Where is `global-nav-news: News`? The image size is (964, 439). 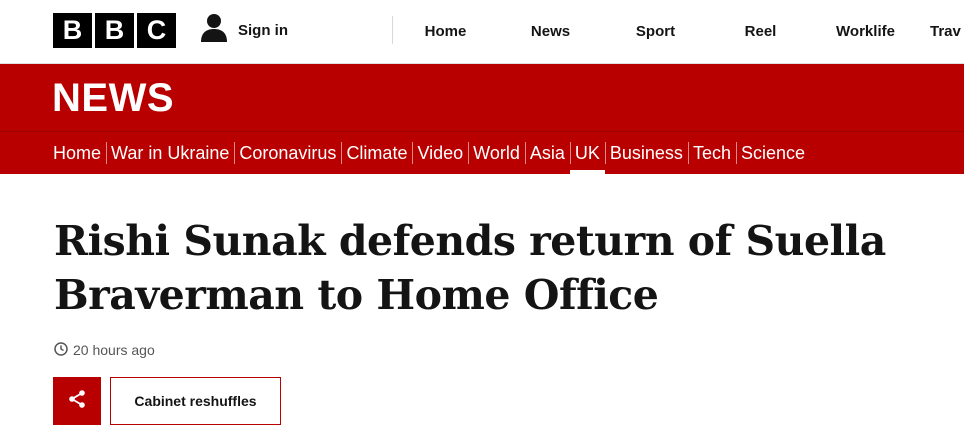 global-nav-news: News is located at coordinates (550, 31).